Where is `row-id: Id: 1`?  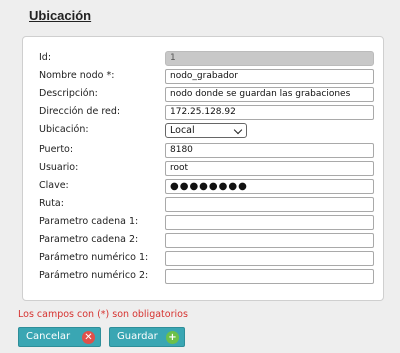
row-id: Id: 1 is located at coordinates (207, 58).